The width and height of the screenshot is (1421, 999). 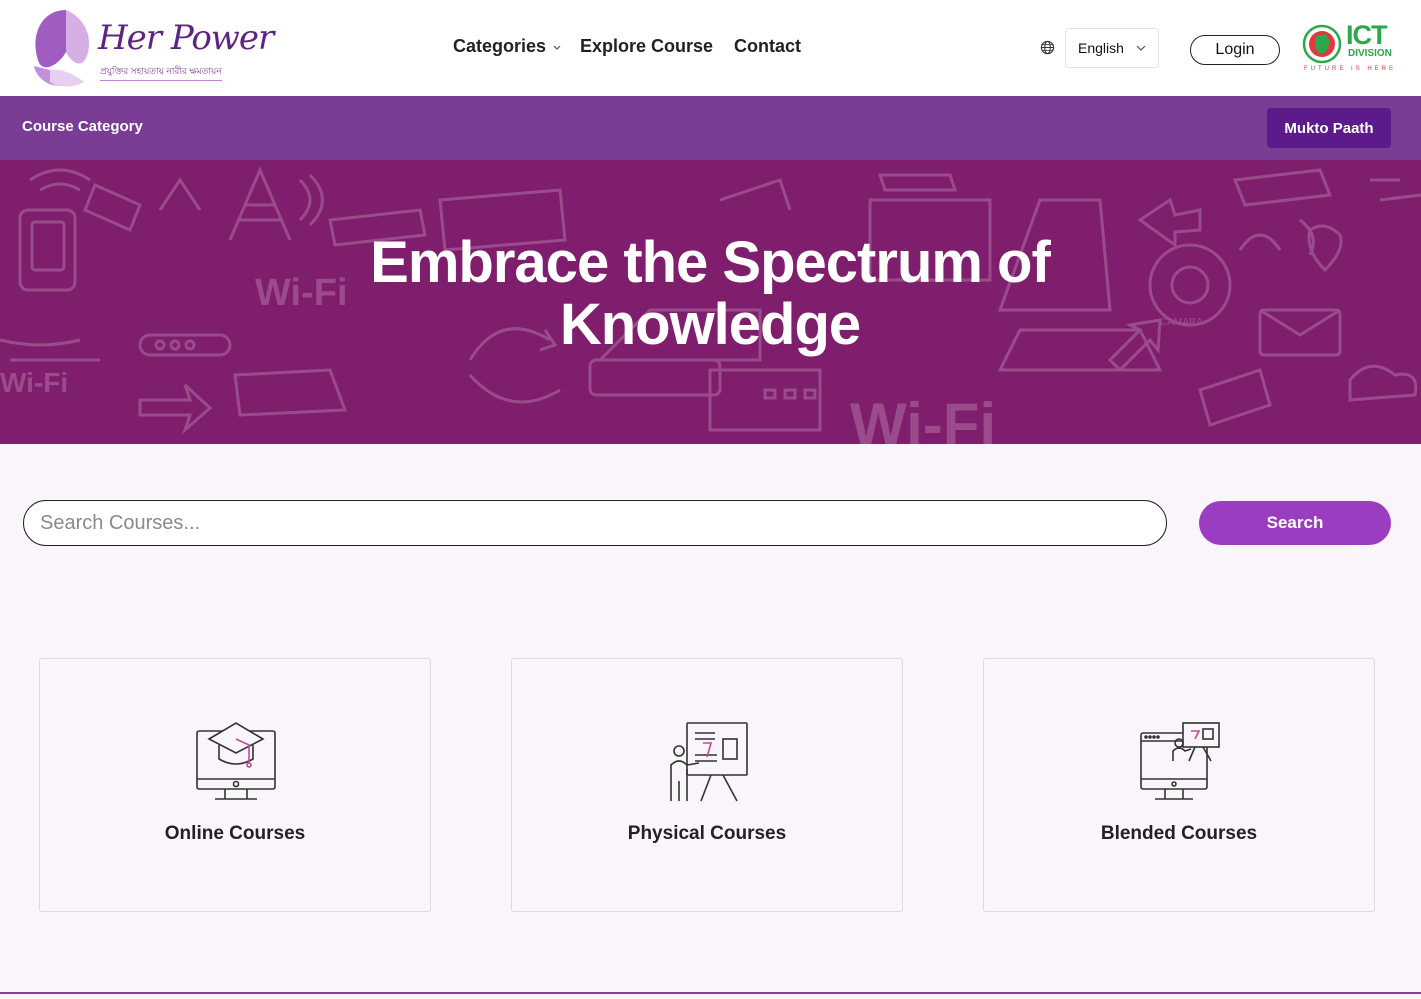 I want to click on nav-categories: Categories, so click(x=516, y=46).